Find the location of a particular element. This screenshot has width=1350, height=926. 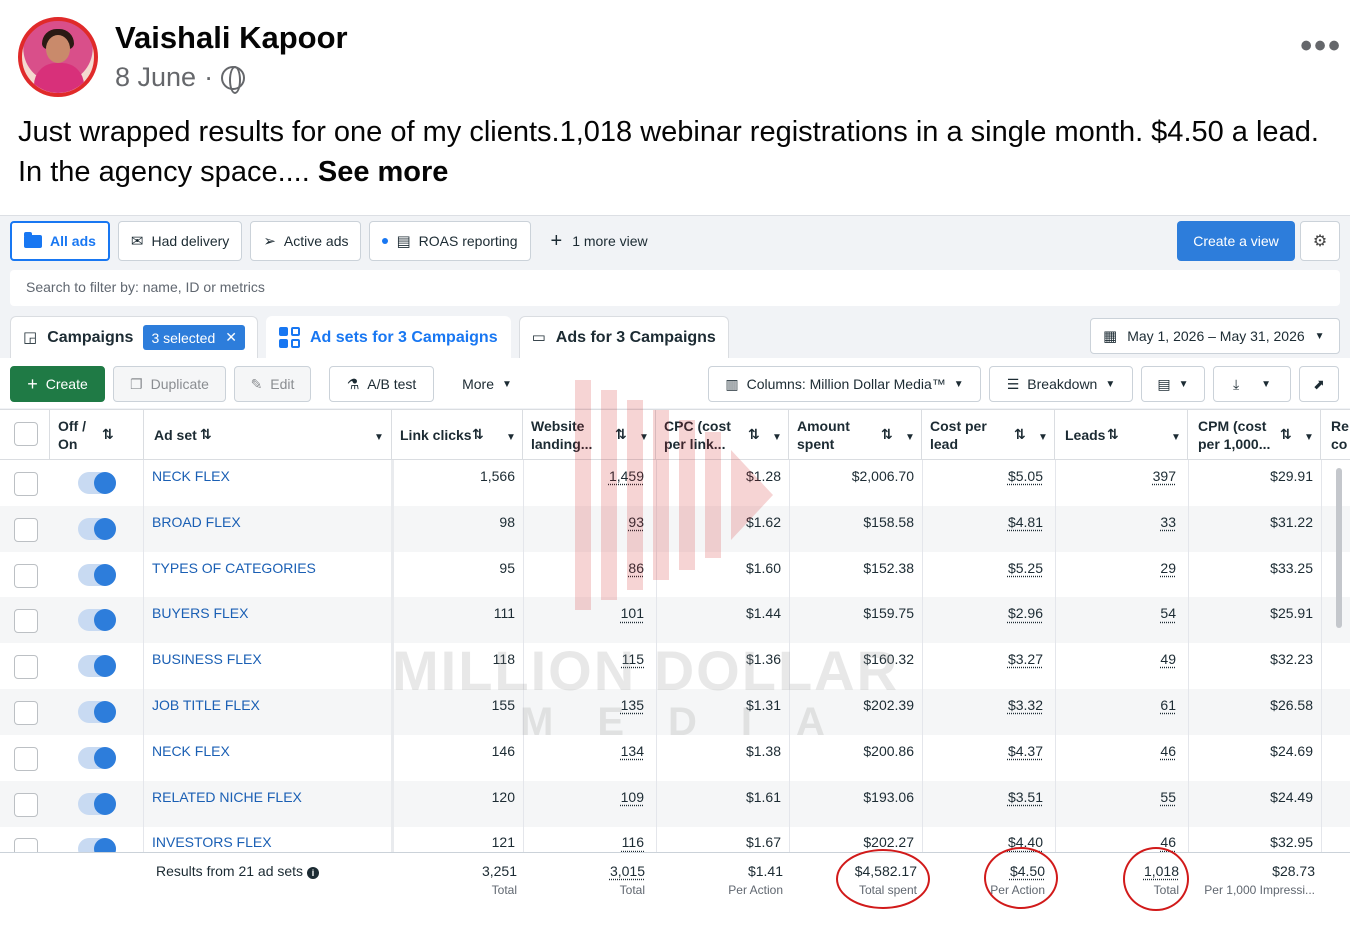

tab-adsets: Ad sets for 3 Campaigns is located at coordinates (388, 337).